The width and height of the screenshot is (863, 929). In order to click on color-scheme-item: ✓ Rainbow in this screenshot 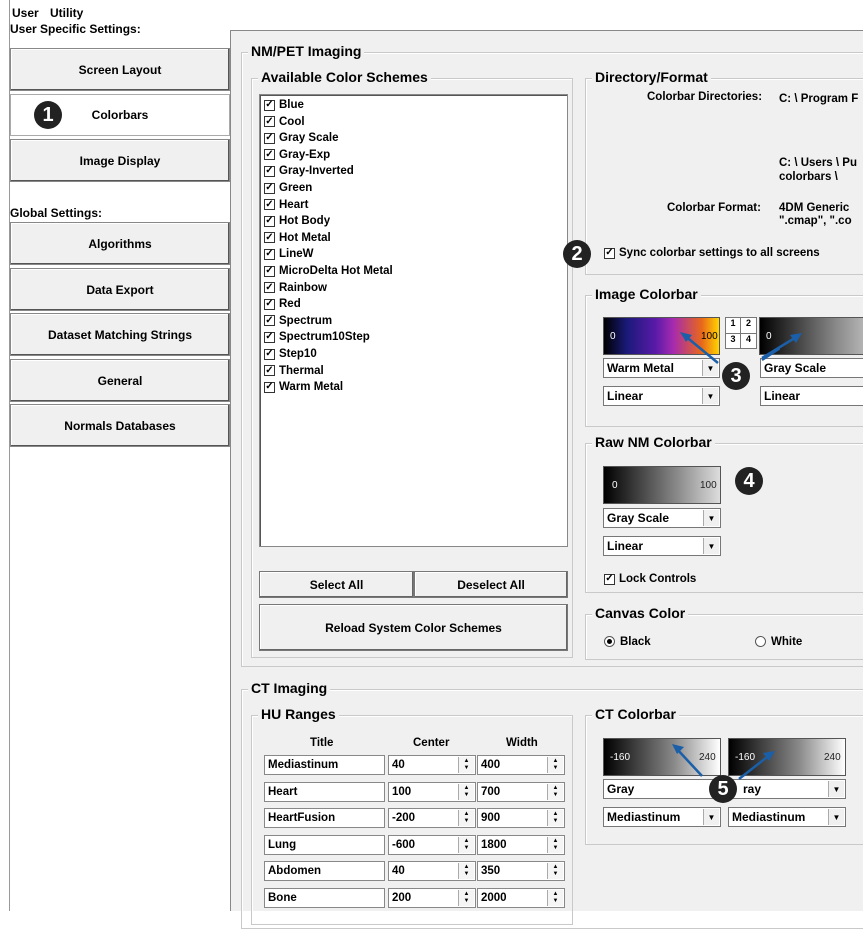, I will do `click(295, 288)`.